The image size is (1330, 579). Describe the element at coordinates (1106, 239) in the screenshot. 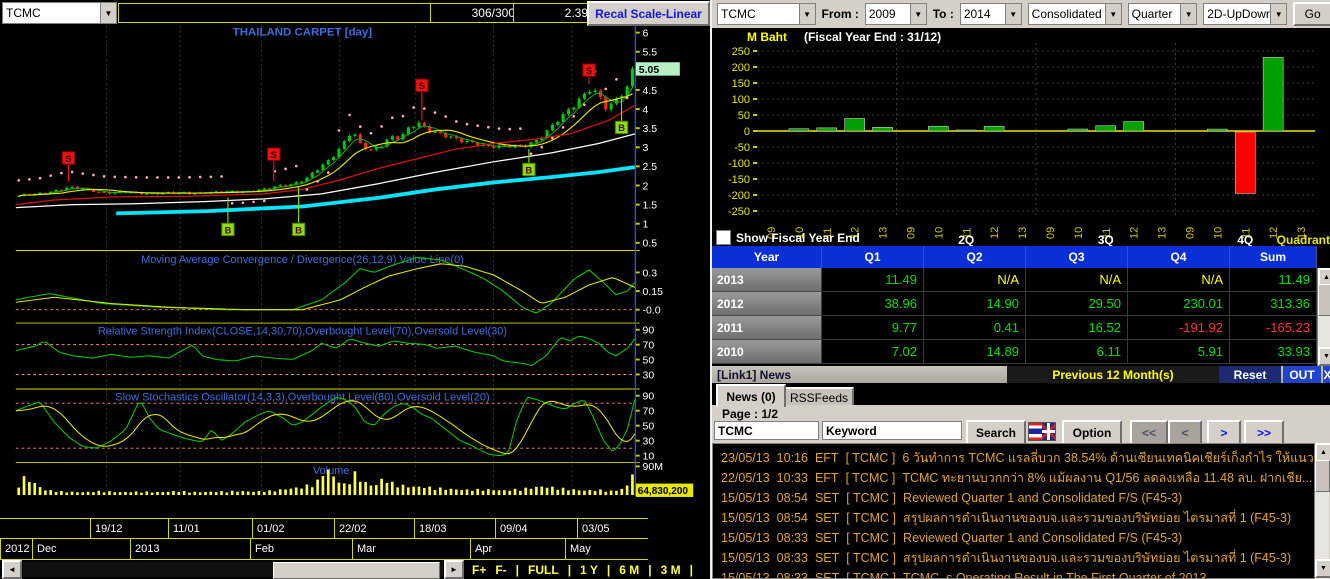

I see `quarter-group-label: 3Q` at that location.